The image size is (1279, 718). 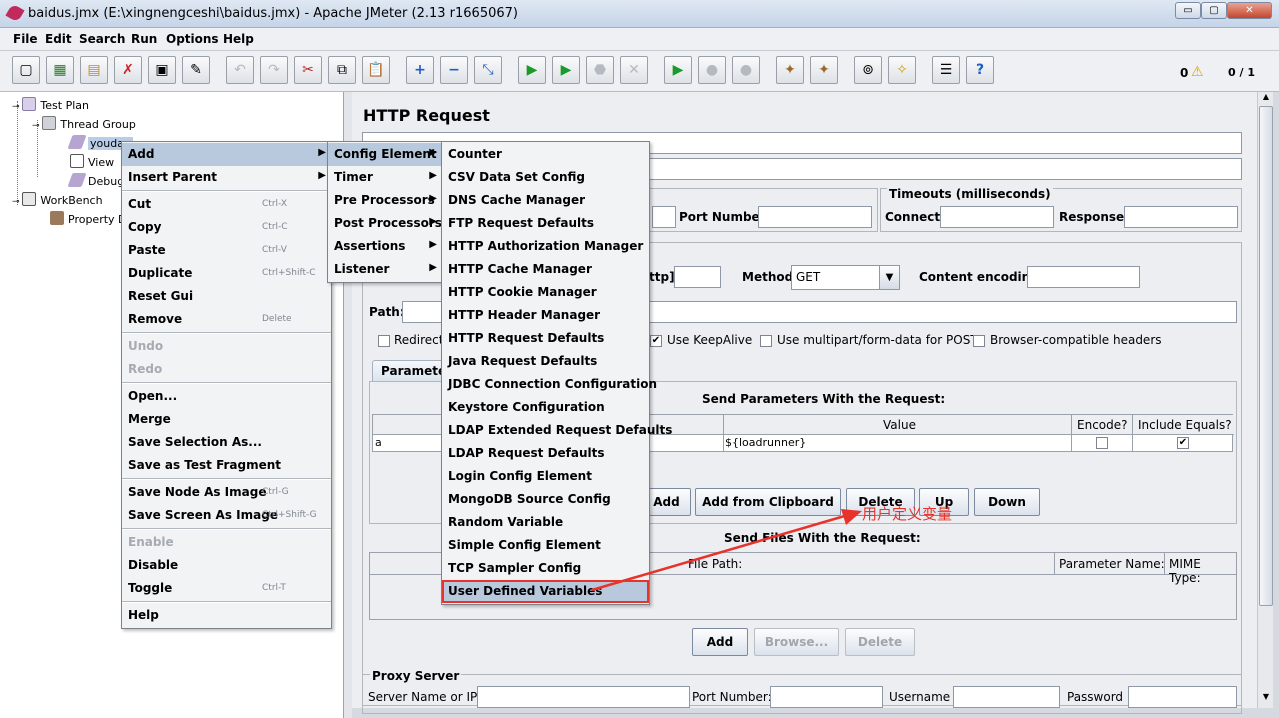 I want to click on tree-node-property: Property D, so click(x=88, y=218).